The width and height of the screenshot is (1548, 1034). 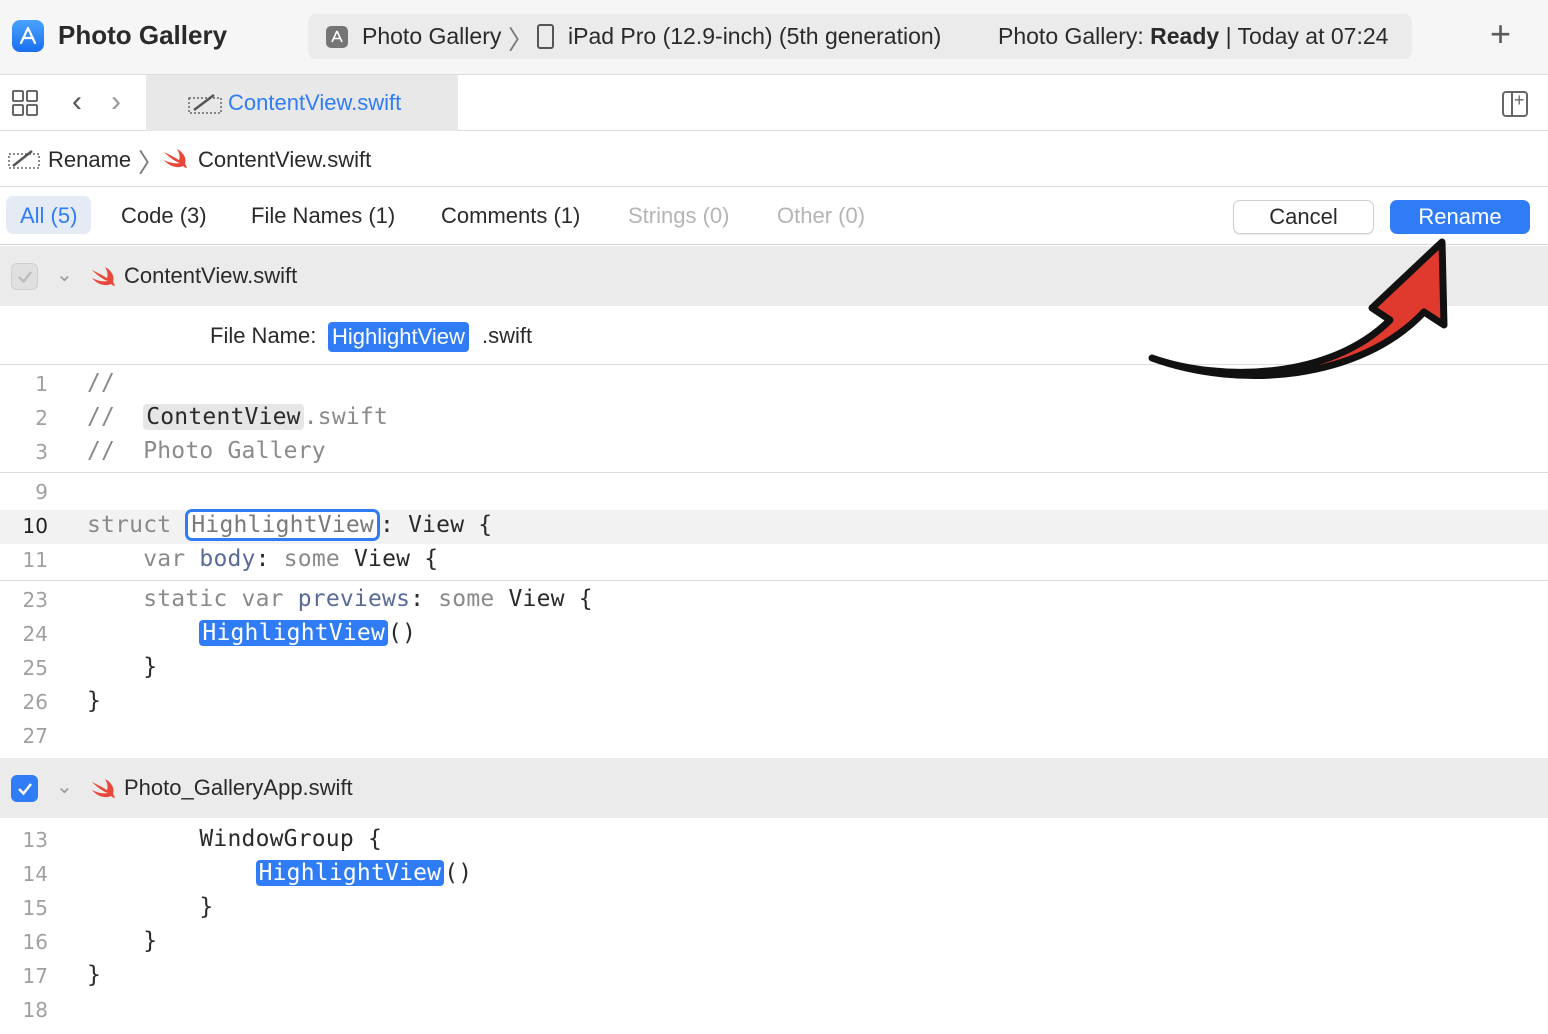 What do you see at coordinates (77, 102) in the screenshot?
I see `navigate-back-icon: ‹` at bounding box center [77, 102].